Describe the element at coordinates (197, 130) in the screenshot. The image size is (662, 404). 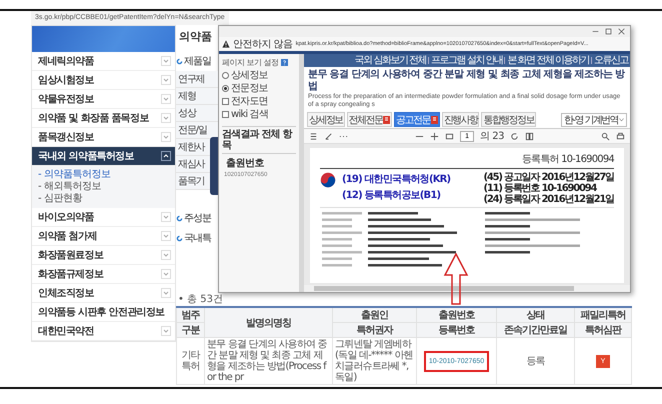
I see `table-row-label: 전문/일` at that location.